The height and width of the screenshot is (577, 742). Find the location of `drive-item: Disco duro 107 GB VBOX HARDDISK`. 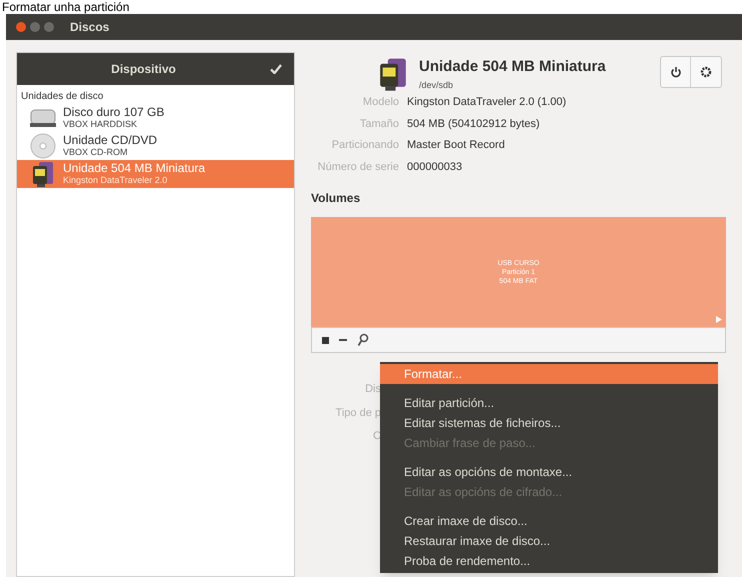

drive-item: Disco duro 107 GB VBOX HARDDISK is located at coordinates (155, 118).